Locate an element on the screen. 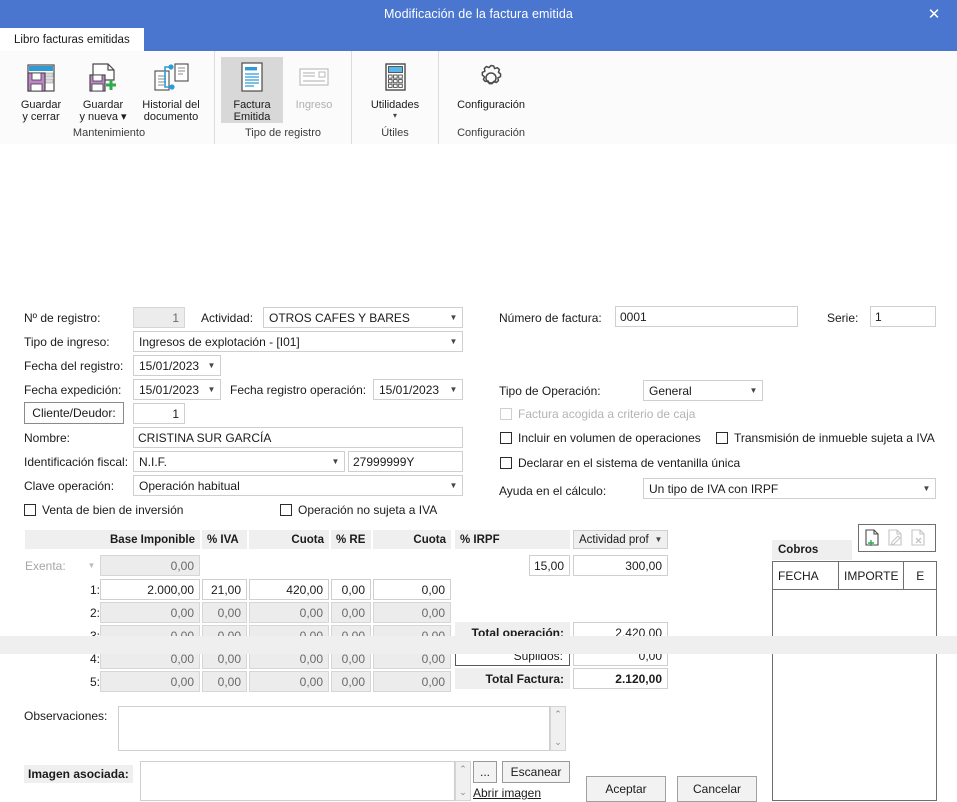 Image resolution: width=957 pixels, height=802 pixels. ayuda-calculo-value: Un tipo de IVA con IRPF is located at coordinates (714, 488).